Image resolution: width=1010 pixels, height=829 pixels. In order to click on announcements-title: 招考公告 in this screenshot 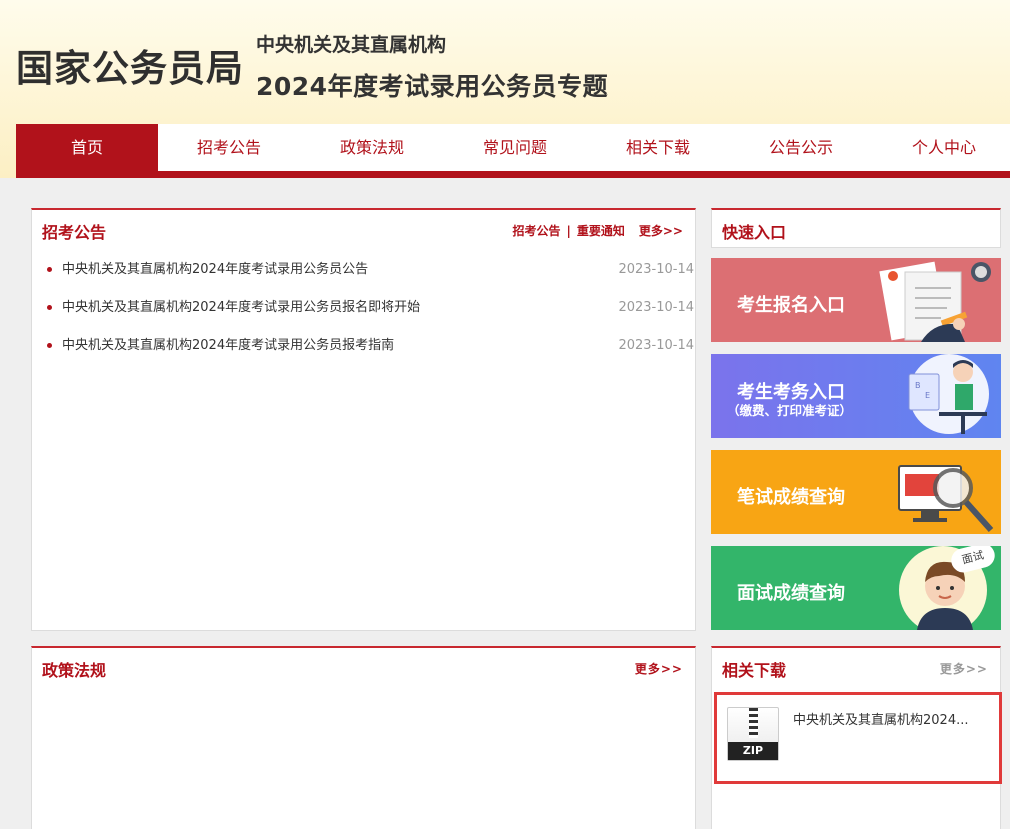, I will do `click(74, 232)`.